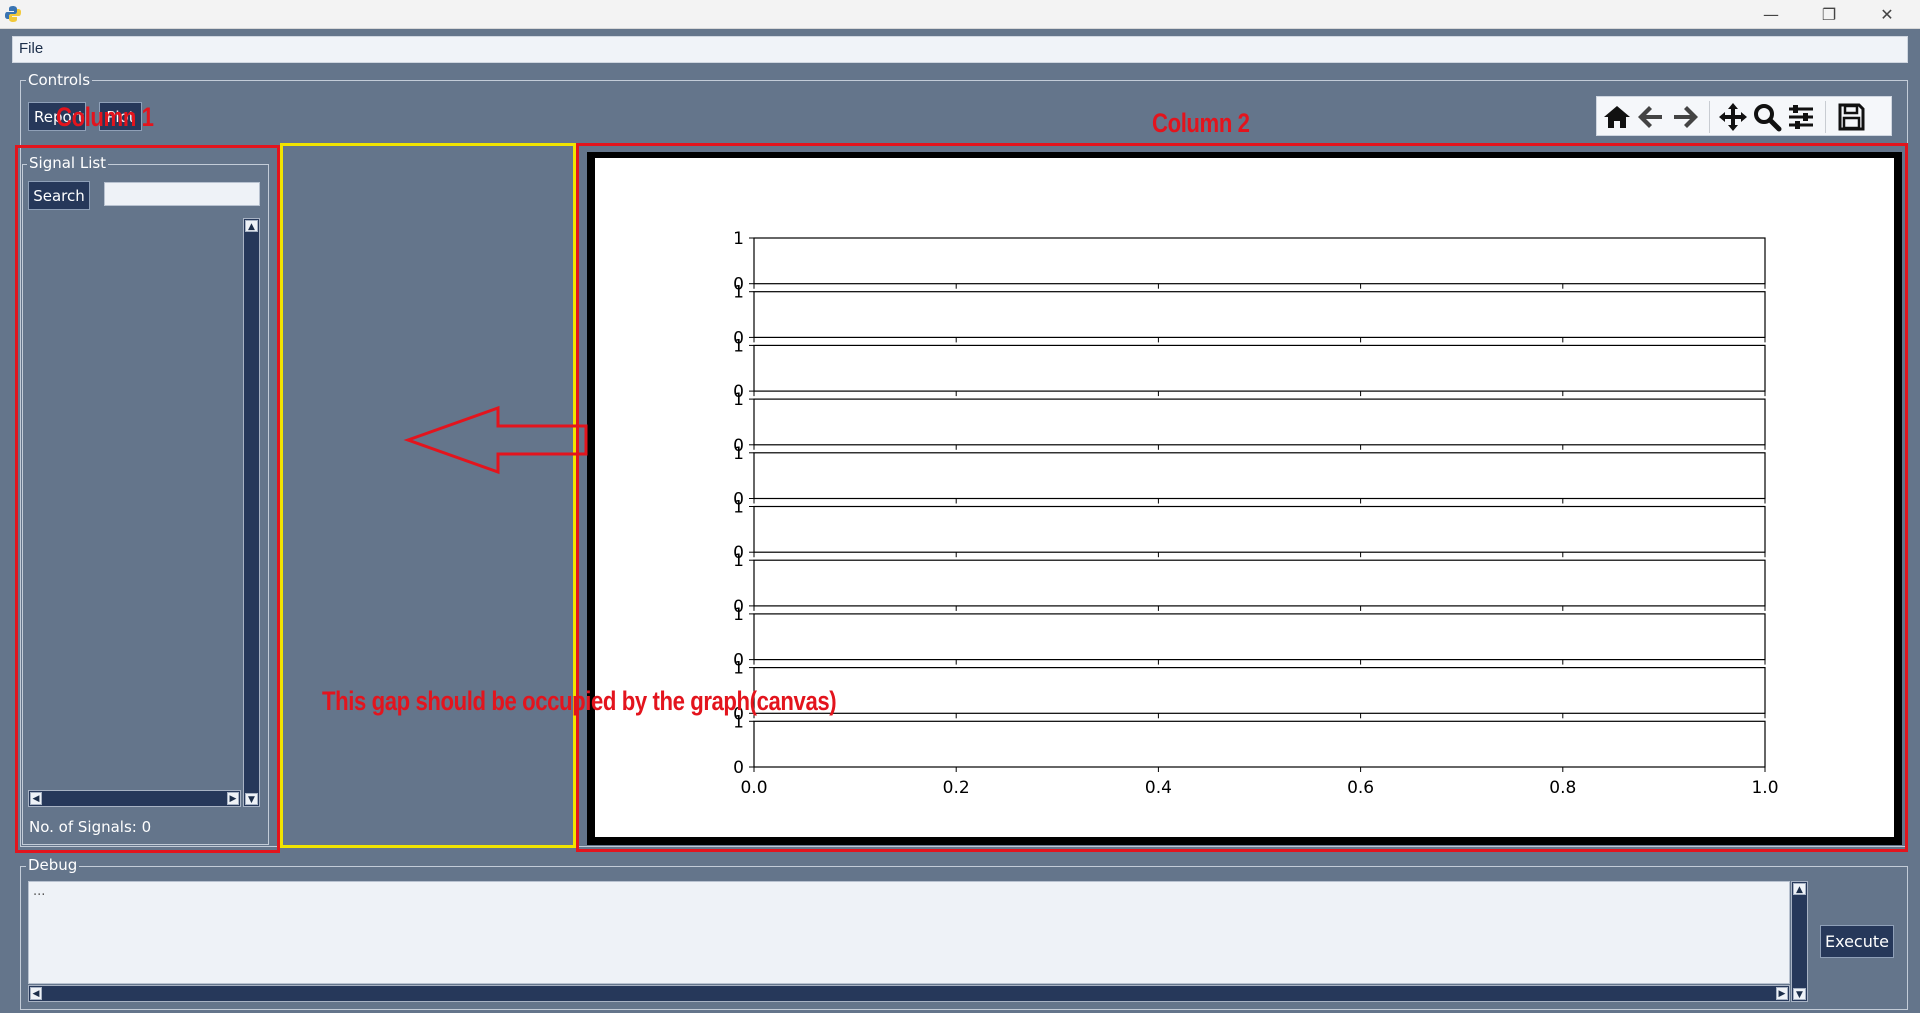  Describe the element at coordinates (909, 993) in the screenshot. I see `debug-horizontal-scrollbar: ◀ ▶` at that location.